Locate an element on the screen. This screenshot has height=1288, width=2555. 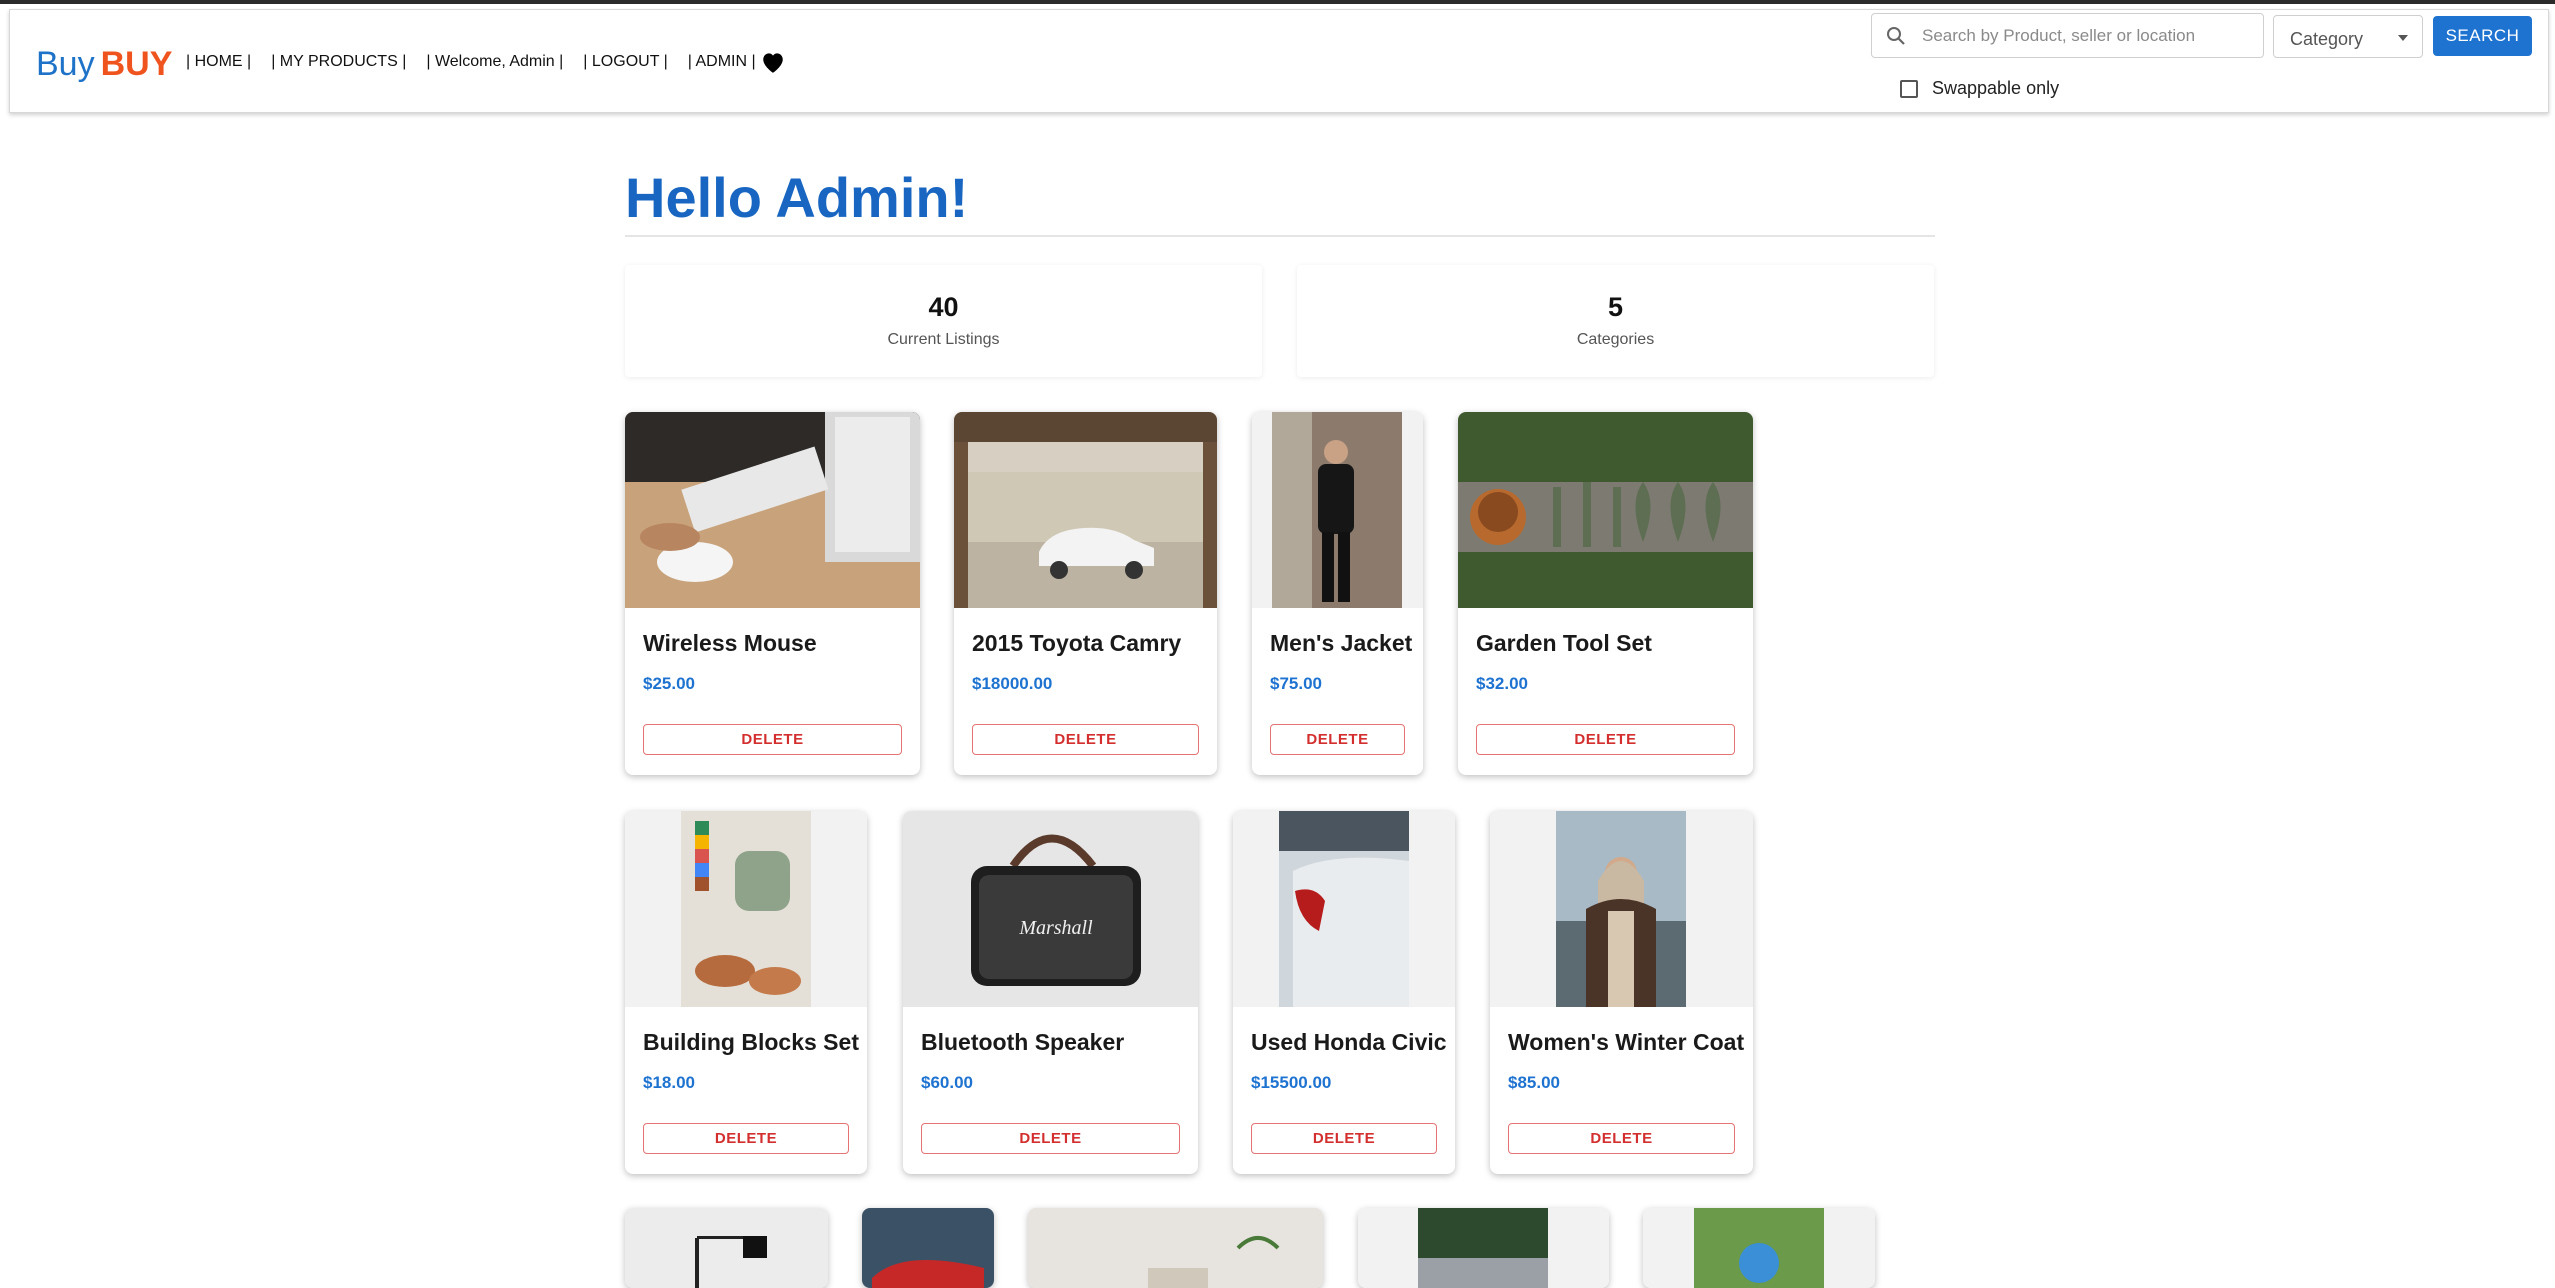
search-button: SEARCH is located at coordinates (2482, 36).